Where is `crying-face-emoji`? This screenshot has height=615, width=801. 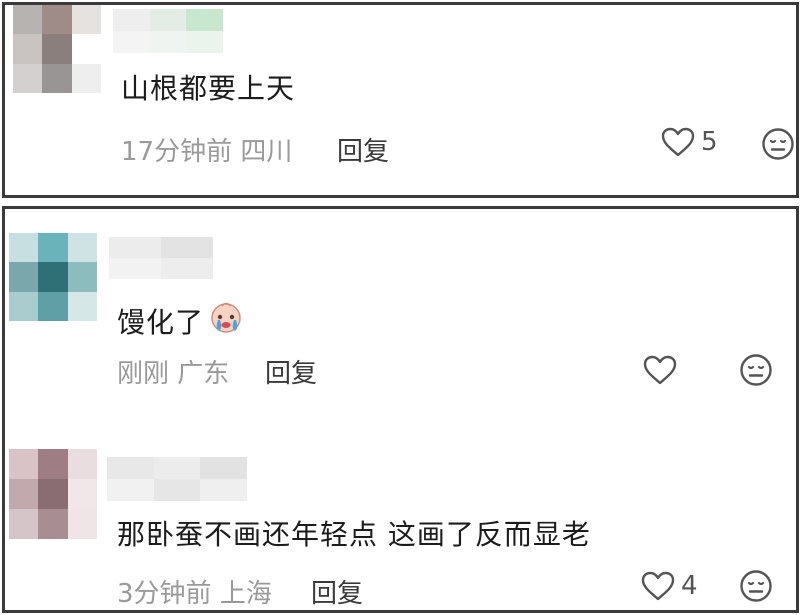 crying-face-emoji is located at coordinates (226, 320).